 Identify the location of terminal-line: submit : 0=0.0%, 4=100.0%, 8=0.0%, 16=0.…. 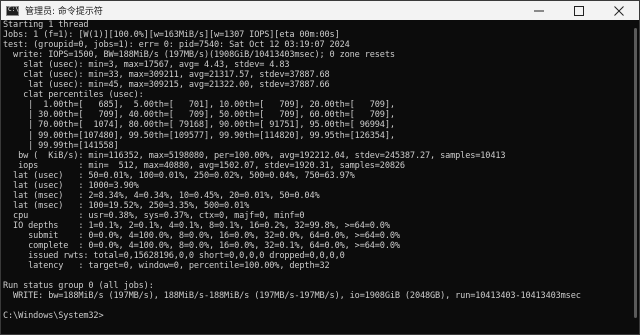
(201, 235).